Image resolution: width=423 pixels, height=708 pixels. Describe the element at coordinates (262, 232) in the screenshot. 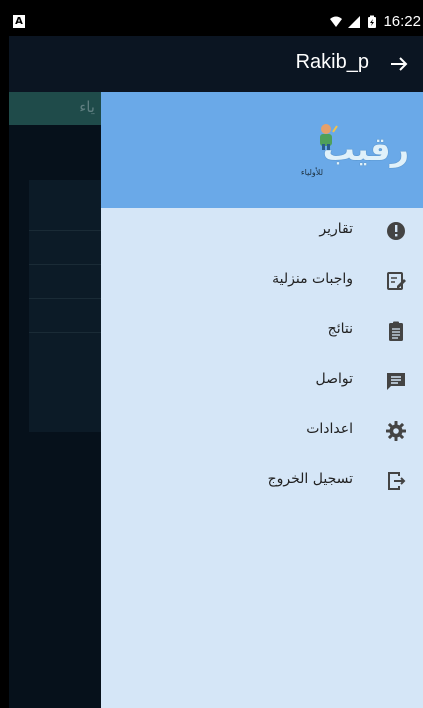

I see `menu-item-reports: تقارير` at that location.